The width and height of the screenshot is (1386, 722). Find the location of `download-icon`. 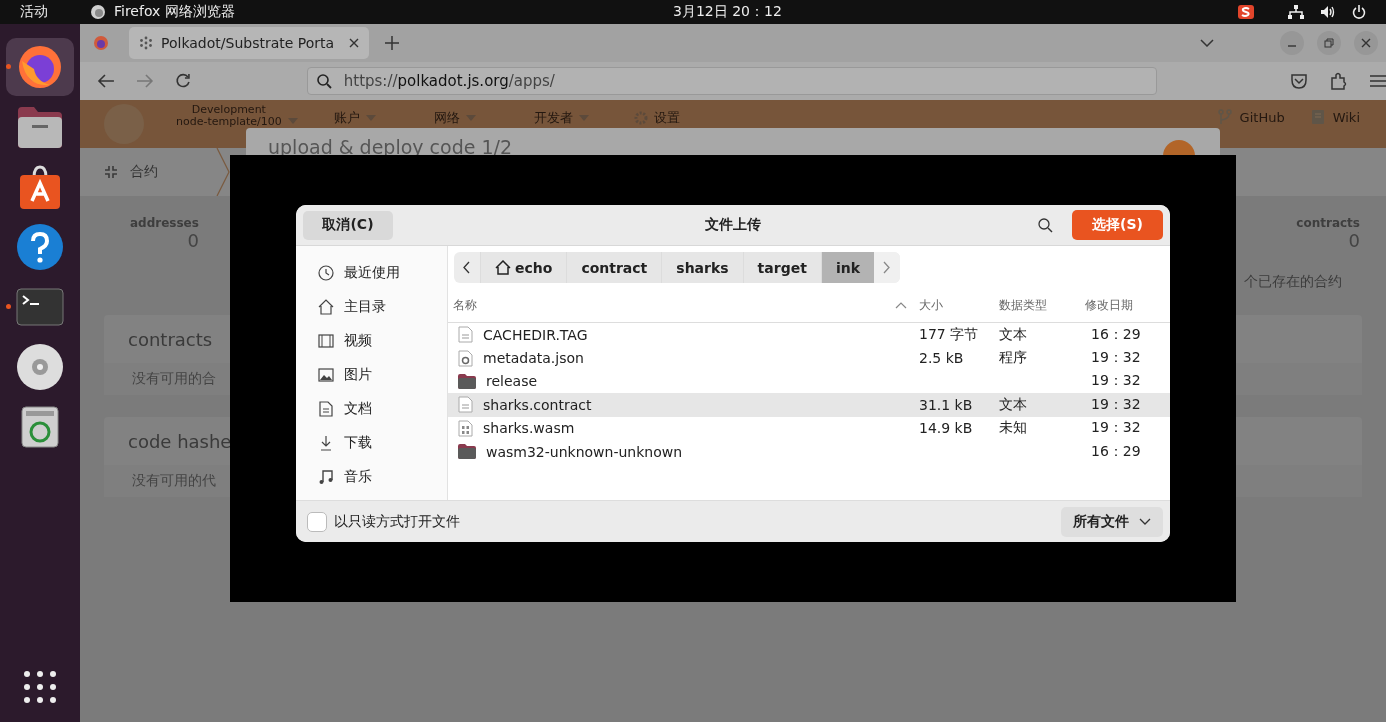

download-icon is located at coordinates (326, 443).